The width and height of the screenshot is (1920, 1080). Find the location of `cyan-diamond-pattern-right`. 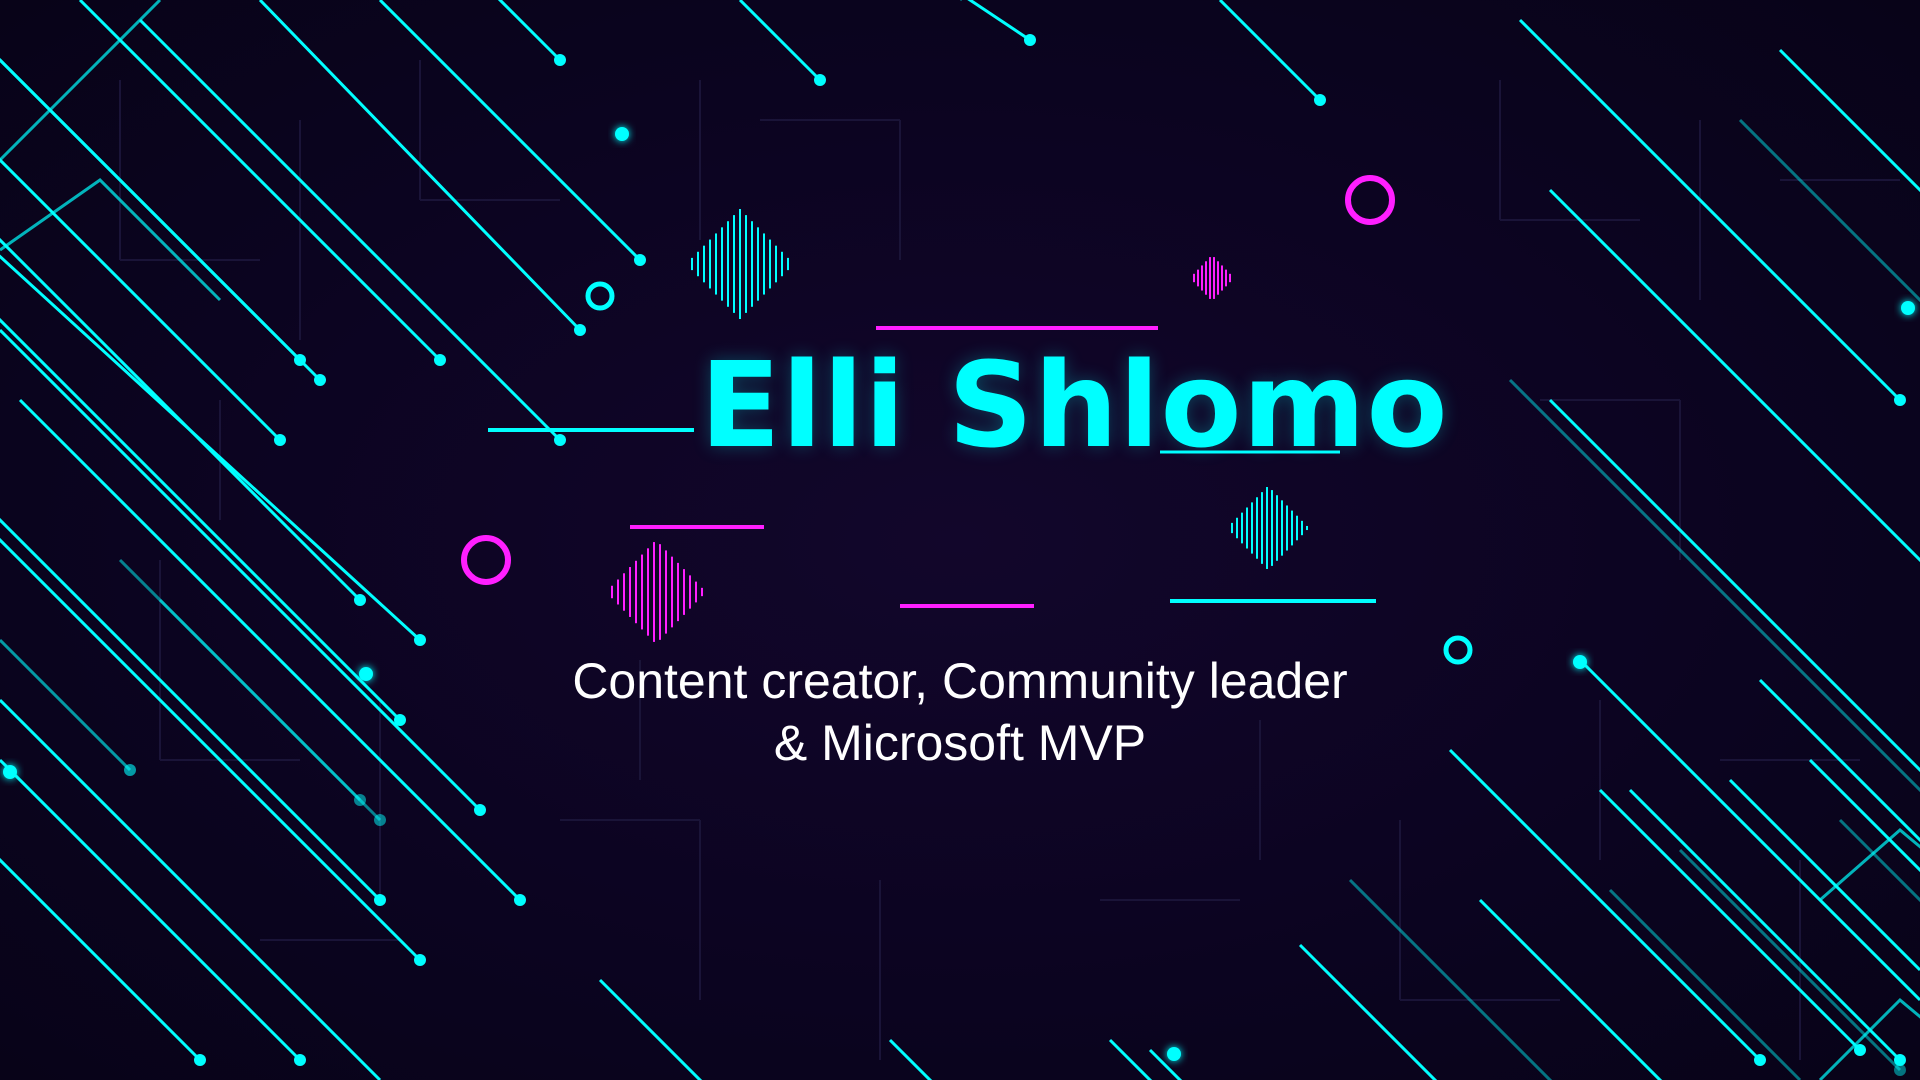

cyan-diamond-pattern-right is located at coordinates (1269, 528).